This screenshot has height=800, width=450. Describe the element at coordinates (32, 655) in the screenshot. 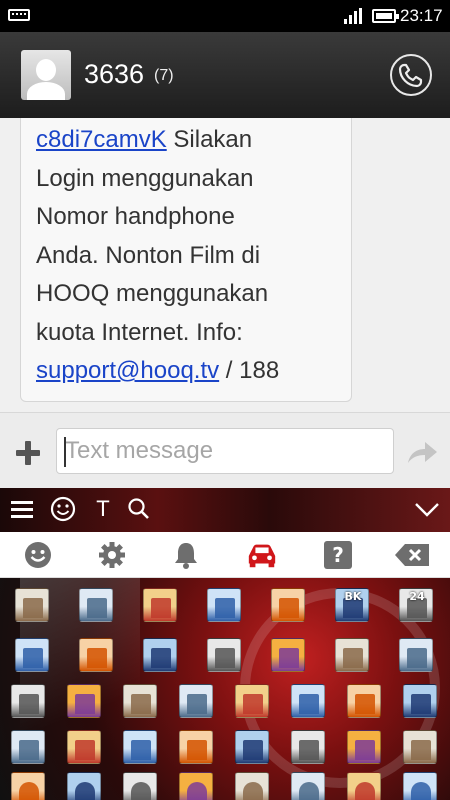

I see `love-hotel-icon` at that location.